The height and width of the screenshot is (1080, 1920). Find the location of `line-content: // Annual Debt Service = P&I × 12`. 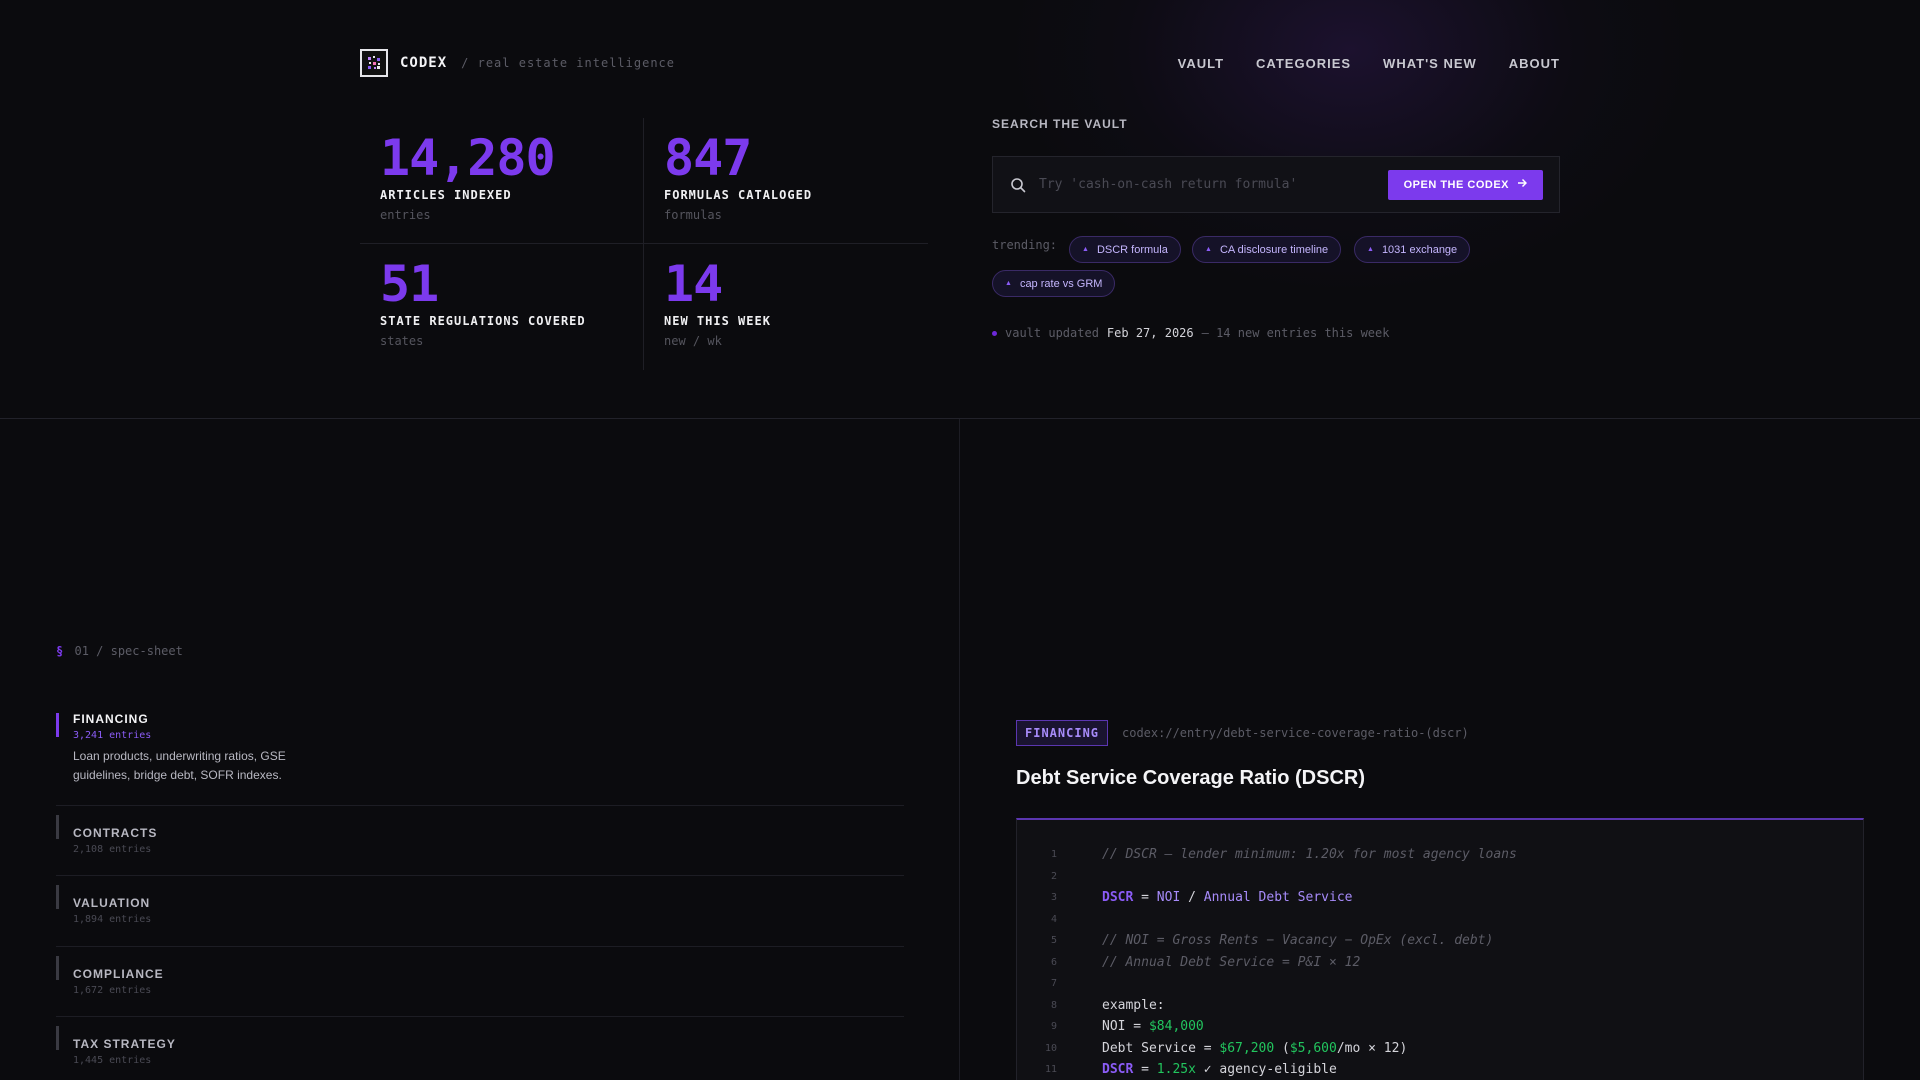

line-content: // Annual Debt Service = P&I × 12 is located at coordinates (1231, 962).